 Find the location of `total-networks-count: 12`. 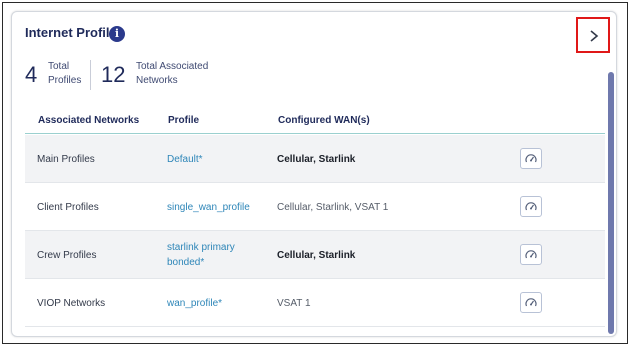

total-networks-count: 12 is located at coordinates (113, 74).